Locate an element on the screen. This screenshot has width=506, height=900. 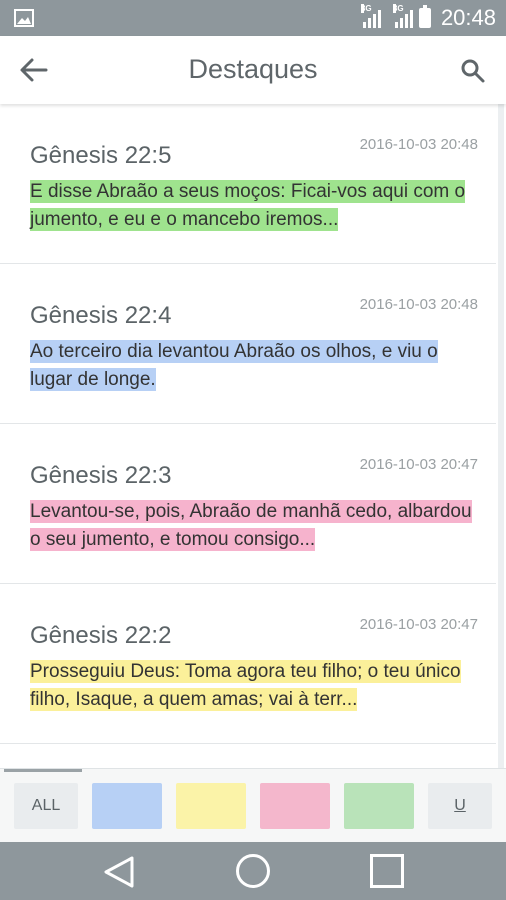
filter-yellow-button is located at coordinates (211, 806).